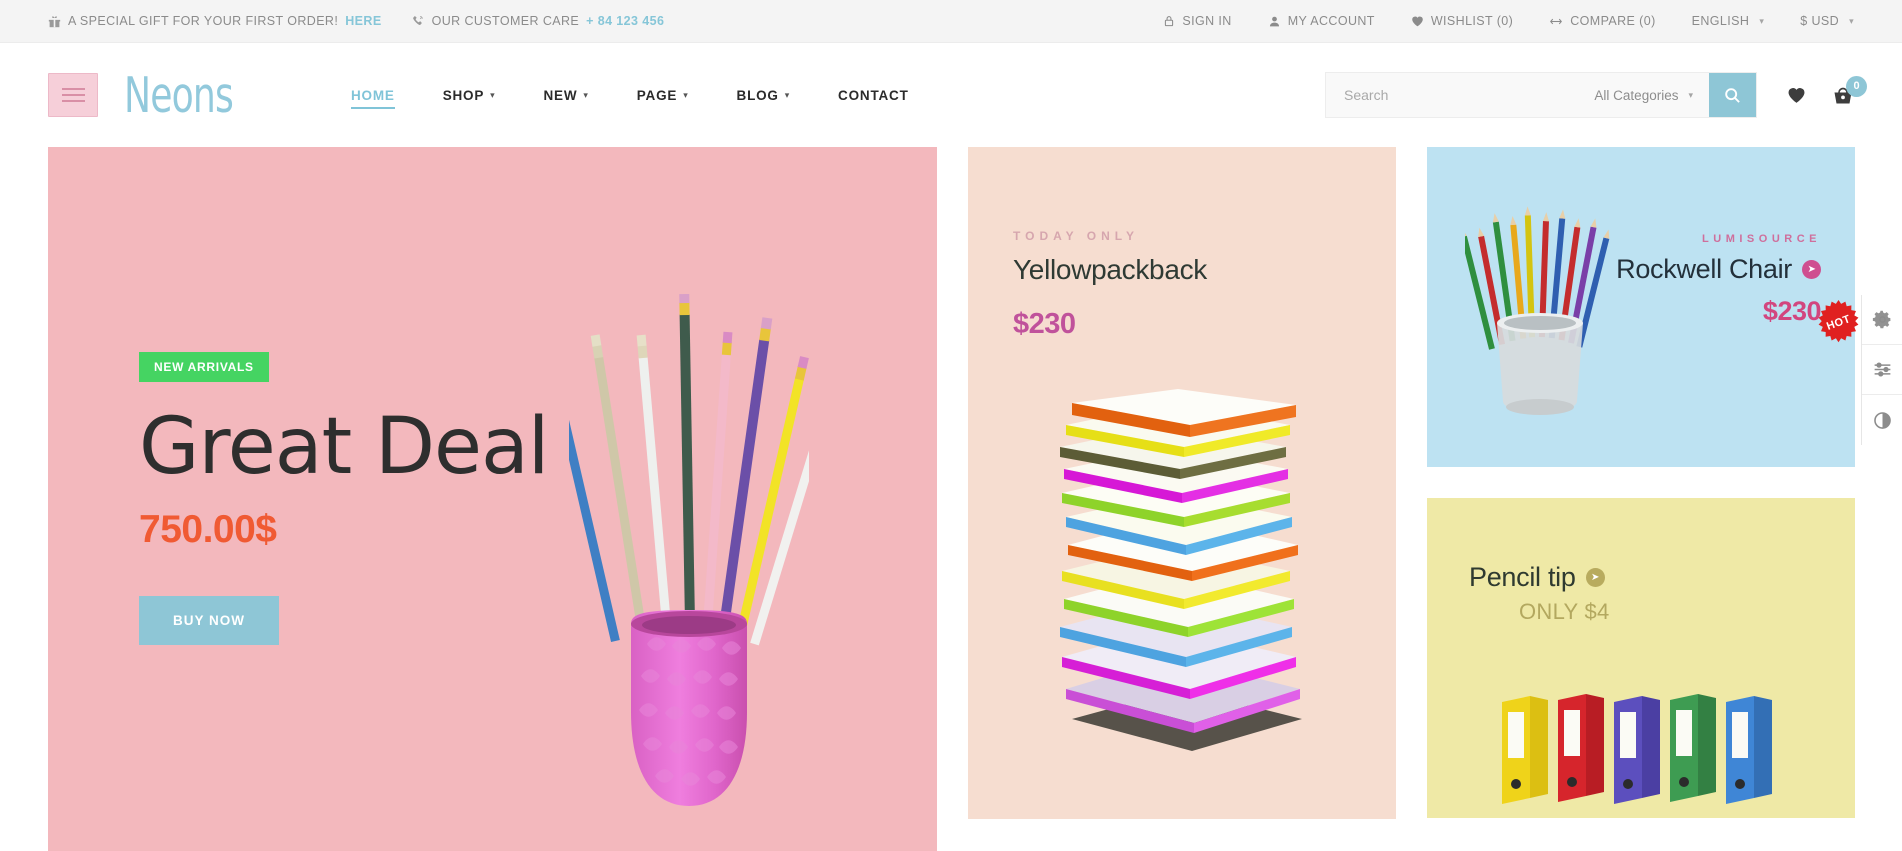 This screenshot has height=851, width=1902. I want to click on language-label: ENGLISH, so click(1720, 21).